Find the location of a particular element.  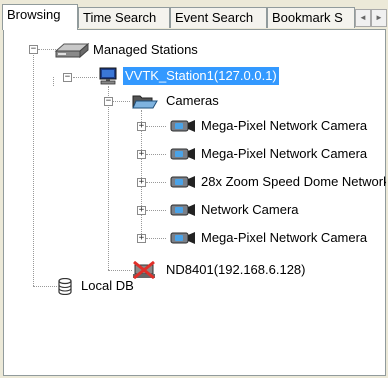

node-label: Managed Stations is located at coordinates (145, 49).